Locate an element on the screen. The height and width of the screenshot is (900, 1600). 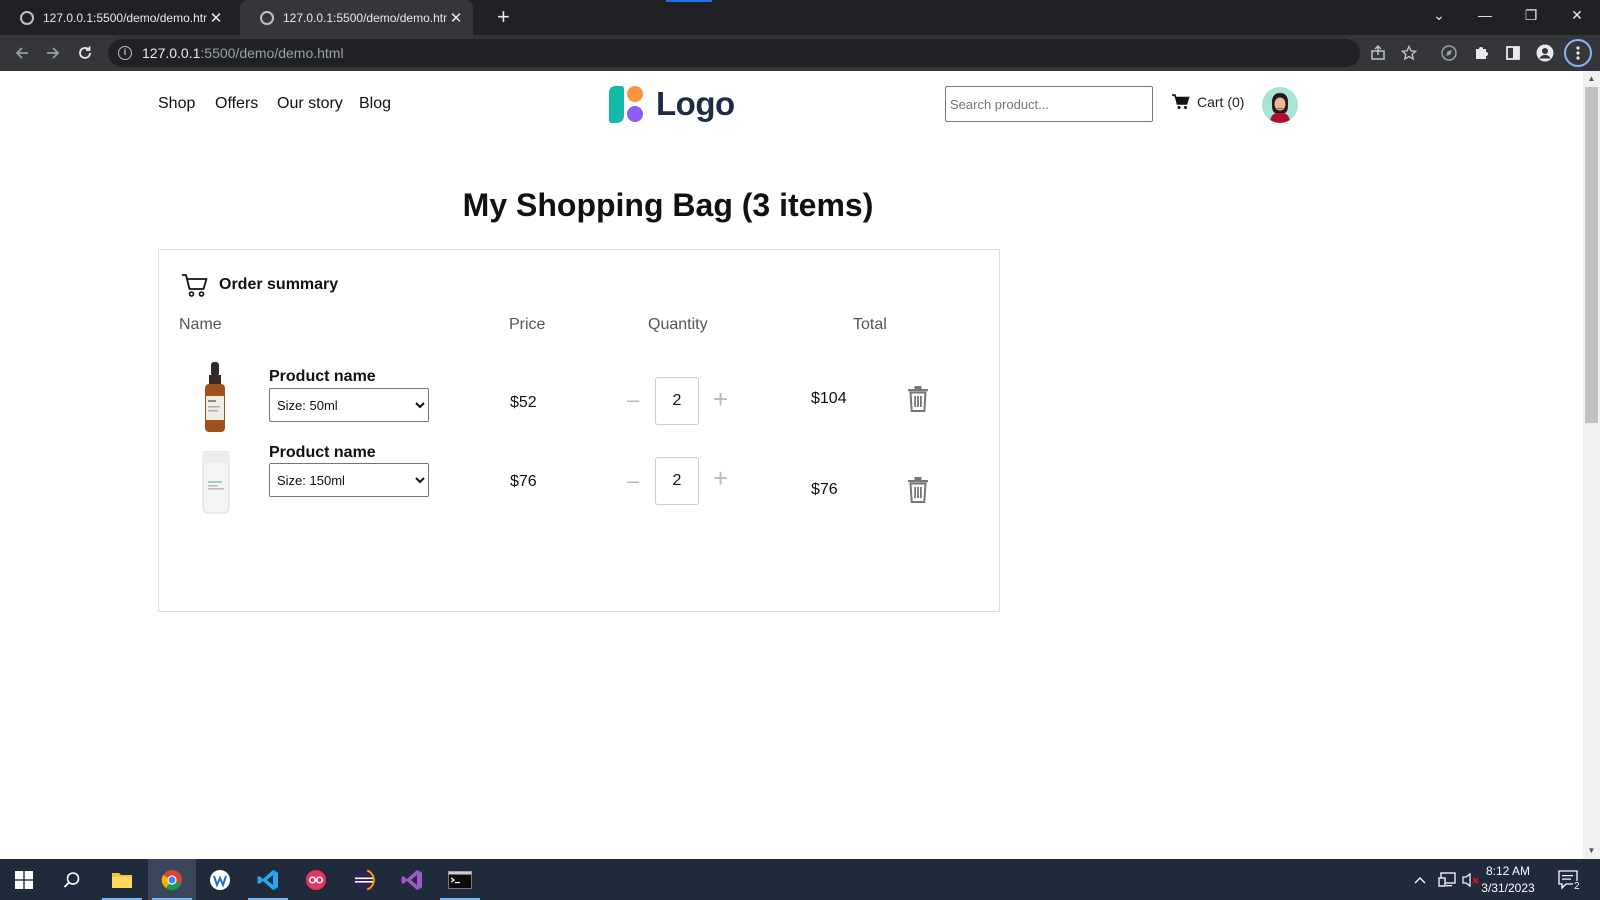
arrow-right-icon is located at coordinates (53, 53).